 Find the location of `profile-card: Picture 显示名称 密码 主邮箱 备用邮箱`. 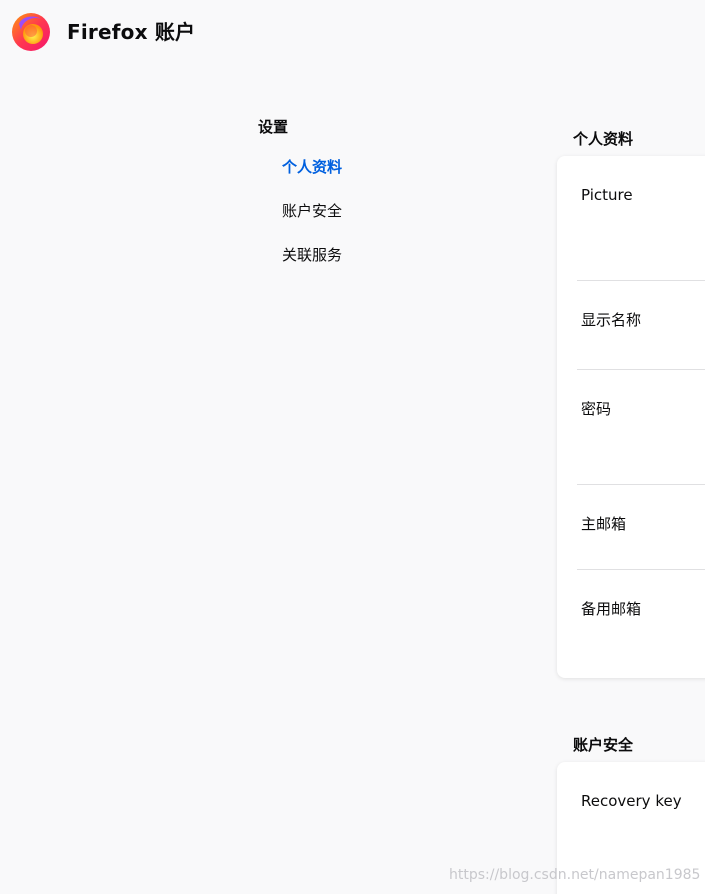

profile-card: Picture 显示名称 密码 主邮箱 备用邮箱 is located at coordinates (631, 417).